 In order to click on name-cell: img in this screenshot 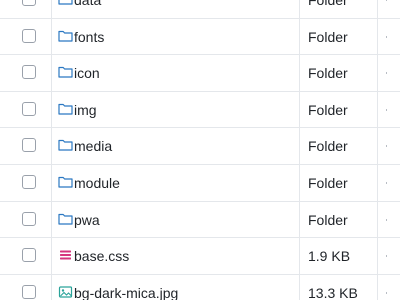, I will do `click(176, 109)`.